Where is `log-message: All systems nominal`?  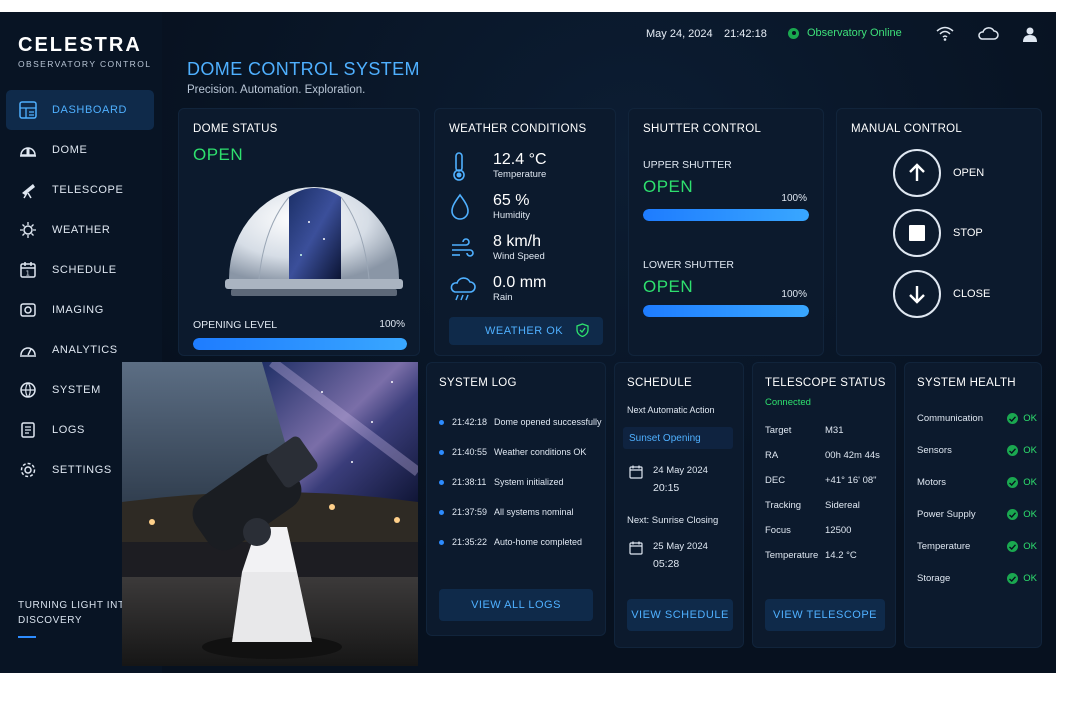 log-message: All systems nominal is located at coordinates (534, 512).